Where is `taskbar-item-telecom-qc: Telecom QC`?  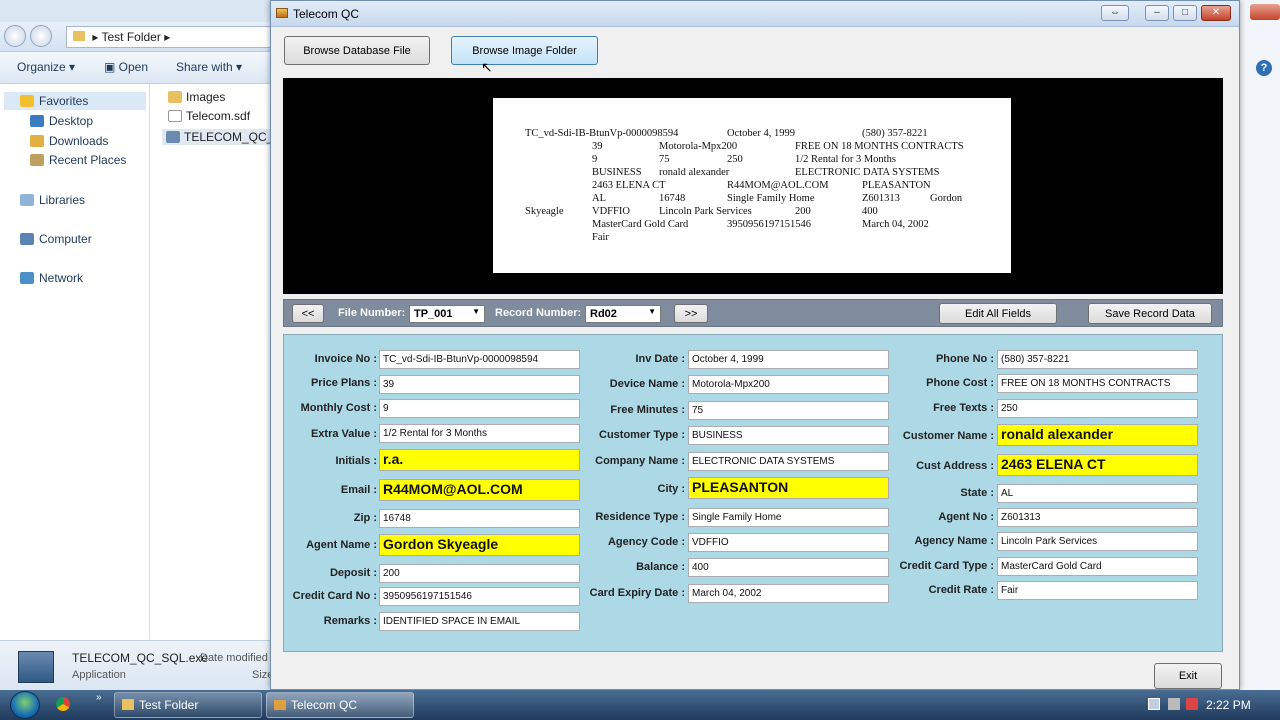
taskbar-item-telecom-qc: Telecom QC is located at coordinates (340, 705).